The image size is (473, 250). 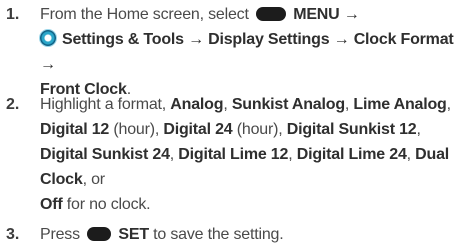 I want to click on step-text: Press SET to save the setting., so click(x=162, y=234).